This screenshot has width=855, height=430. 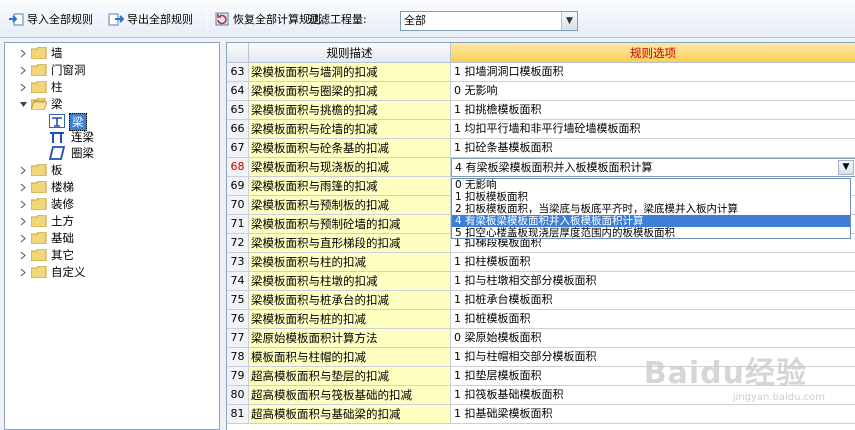 I want to click on rule-description: 梁模板面积与柱的扣减, so click(x=350, y=262).